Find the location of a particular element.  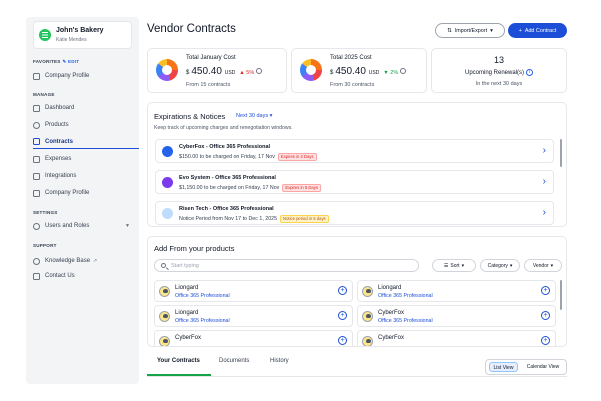

import-export-button: ⇅ Import/Export ▾ is located at coordinates (470, 30).